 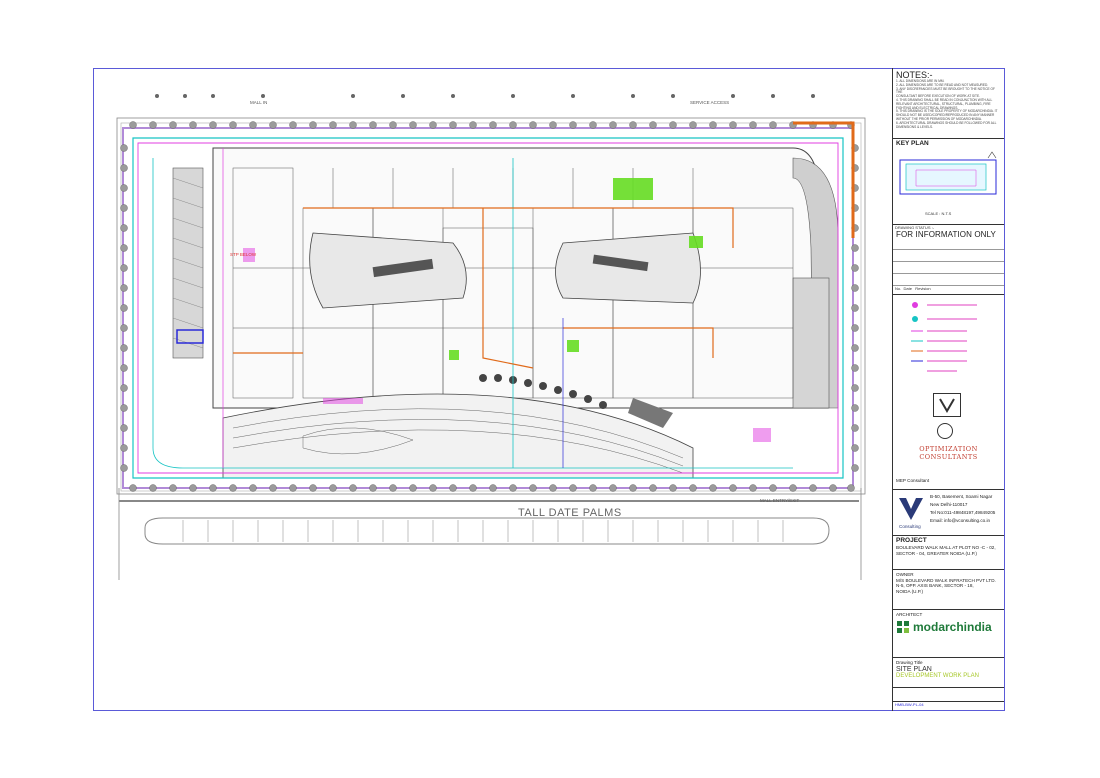 What do you see at coordinates (948, 705) in the screenshot?
I see `drawing-no-row: HMB-BW-PL-04` at bounding box center [948, 705].